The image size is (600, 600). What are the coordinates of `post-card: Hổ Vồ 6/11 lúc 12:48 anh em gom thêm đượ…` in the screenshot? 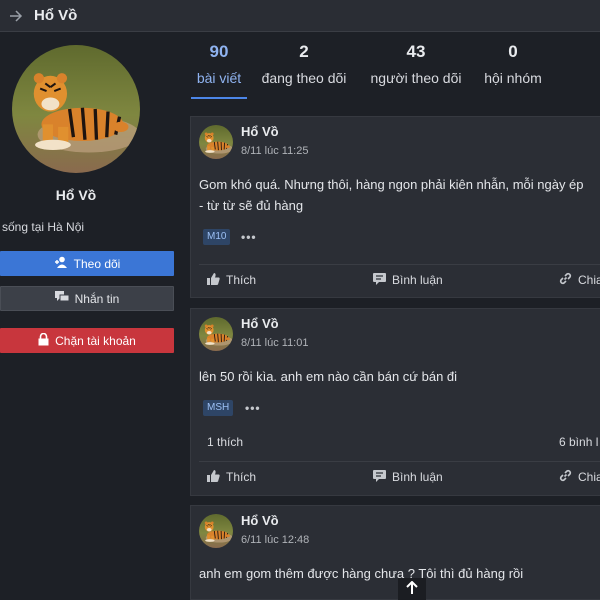 It's located at (395, 552).